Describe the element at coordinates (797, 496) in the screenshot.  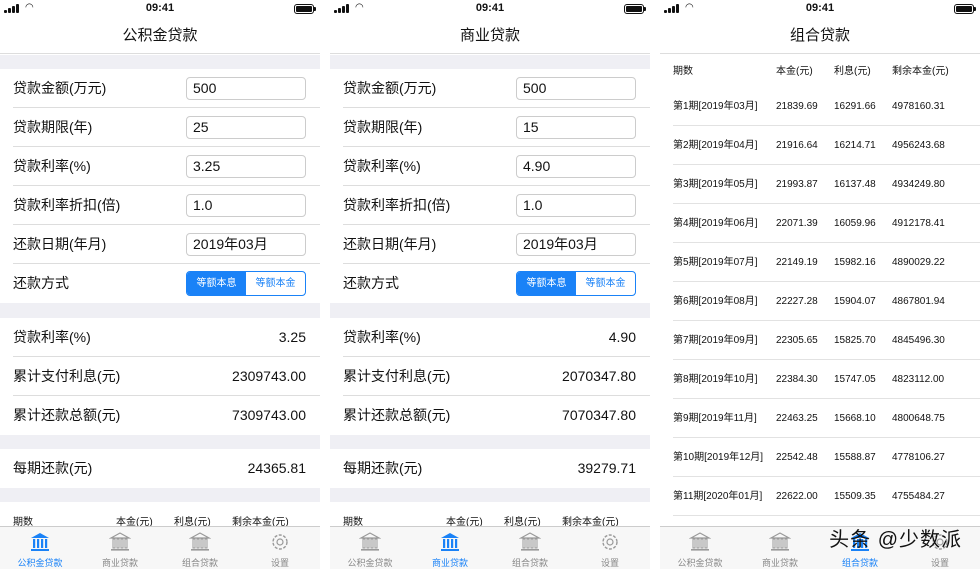
I see `cell-principal: 22622.00` at that location.